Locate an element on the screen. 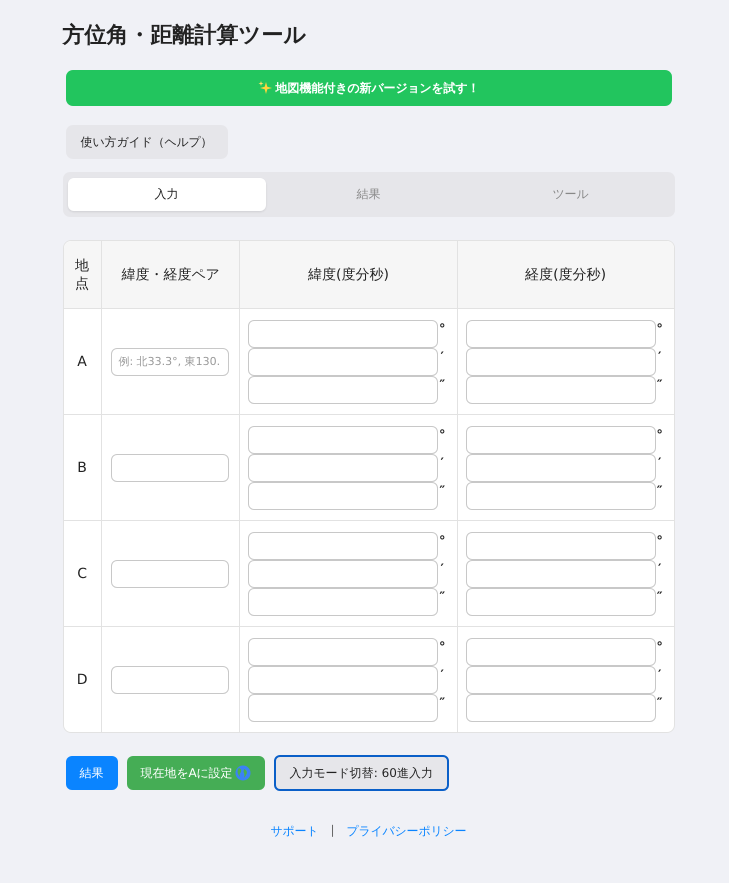 Image resolution: width=729 pixels, height=883 pixels. tab: 入力 is located at coordinates (167, 194).